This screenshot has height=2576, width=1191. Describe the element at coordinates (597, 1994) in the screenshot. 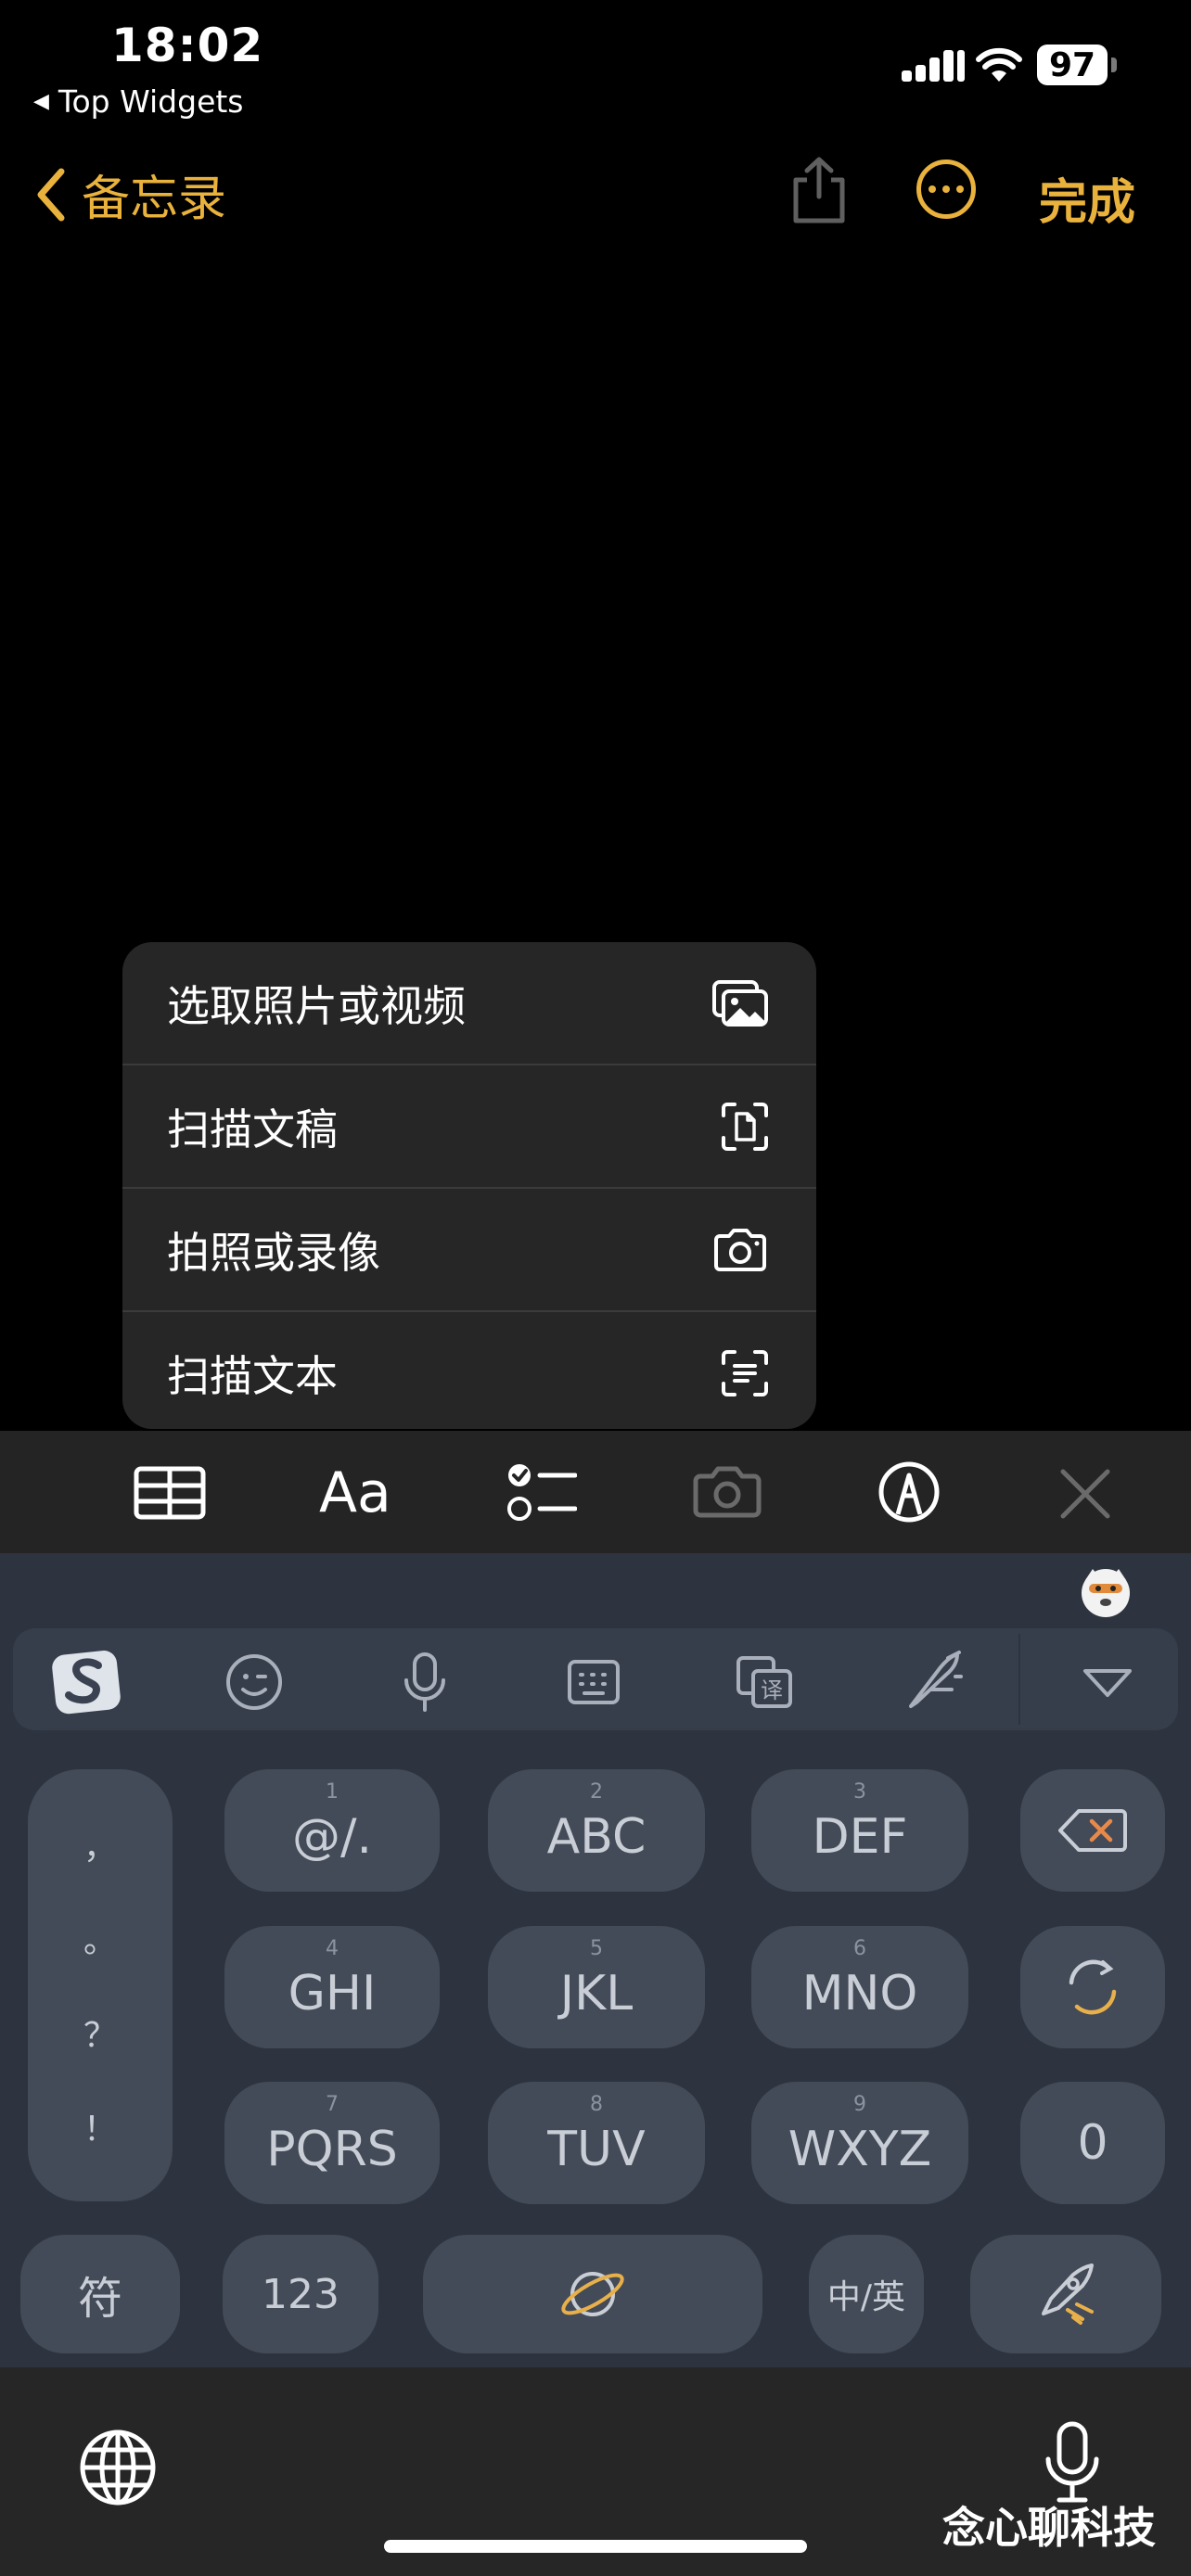

I see `key-letters: JKL` at that location.